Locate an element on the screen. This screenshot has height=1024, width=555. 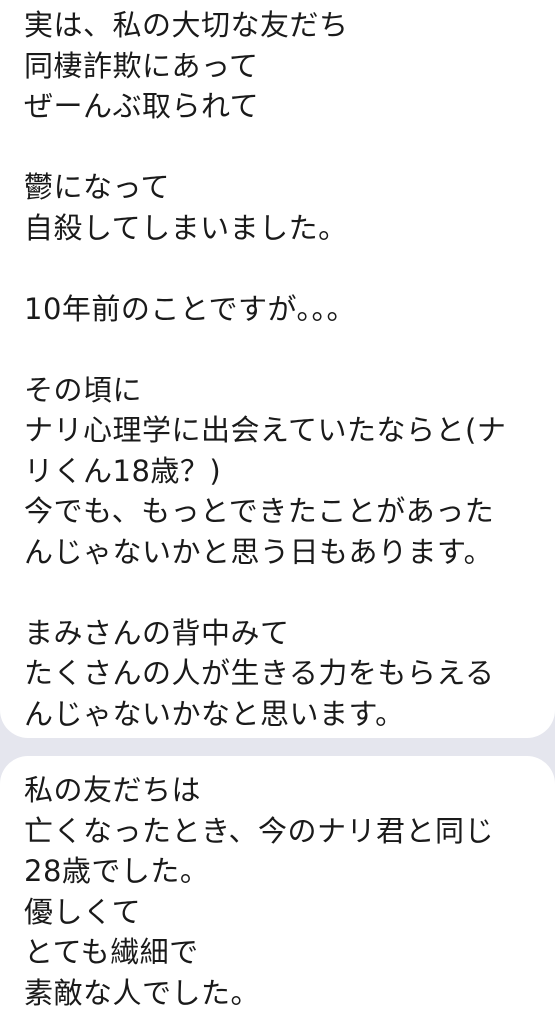
message-line: んじゃないかなと思います。 is located at coordinates (214, 713).